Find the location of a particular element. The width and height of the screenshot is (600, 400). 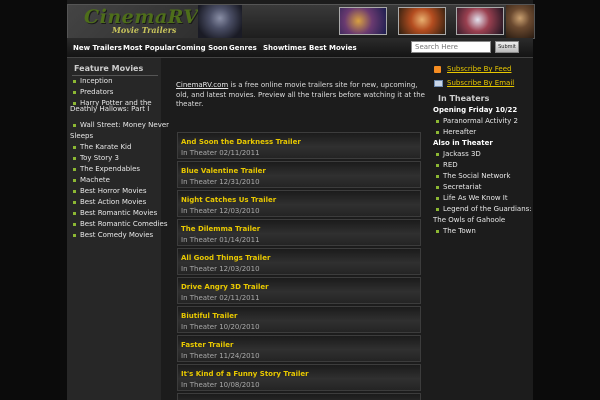

sidebar-item-inception: Inception is located at coordinates (96, 81).